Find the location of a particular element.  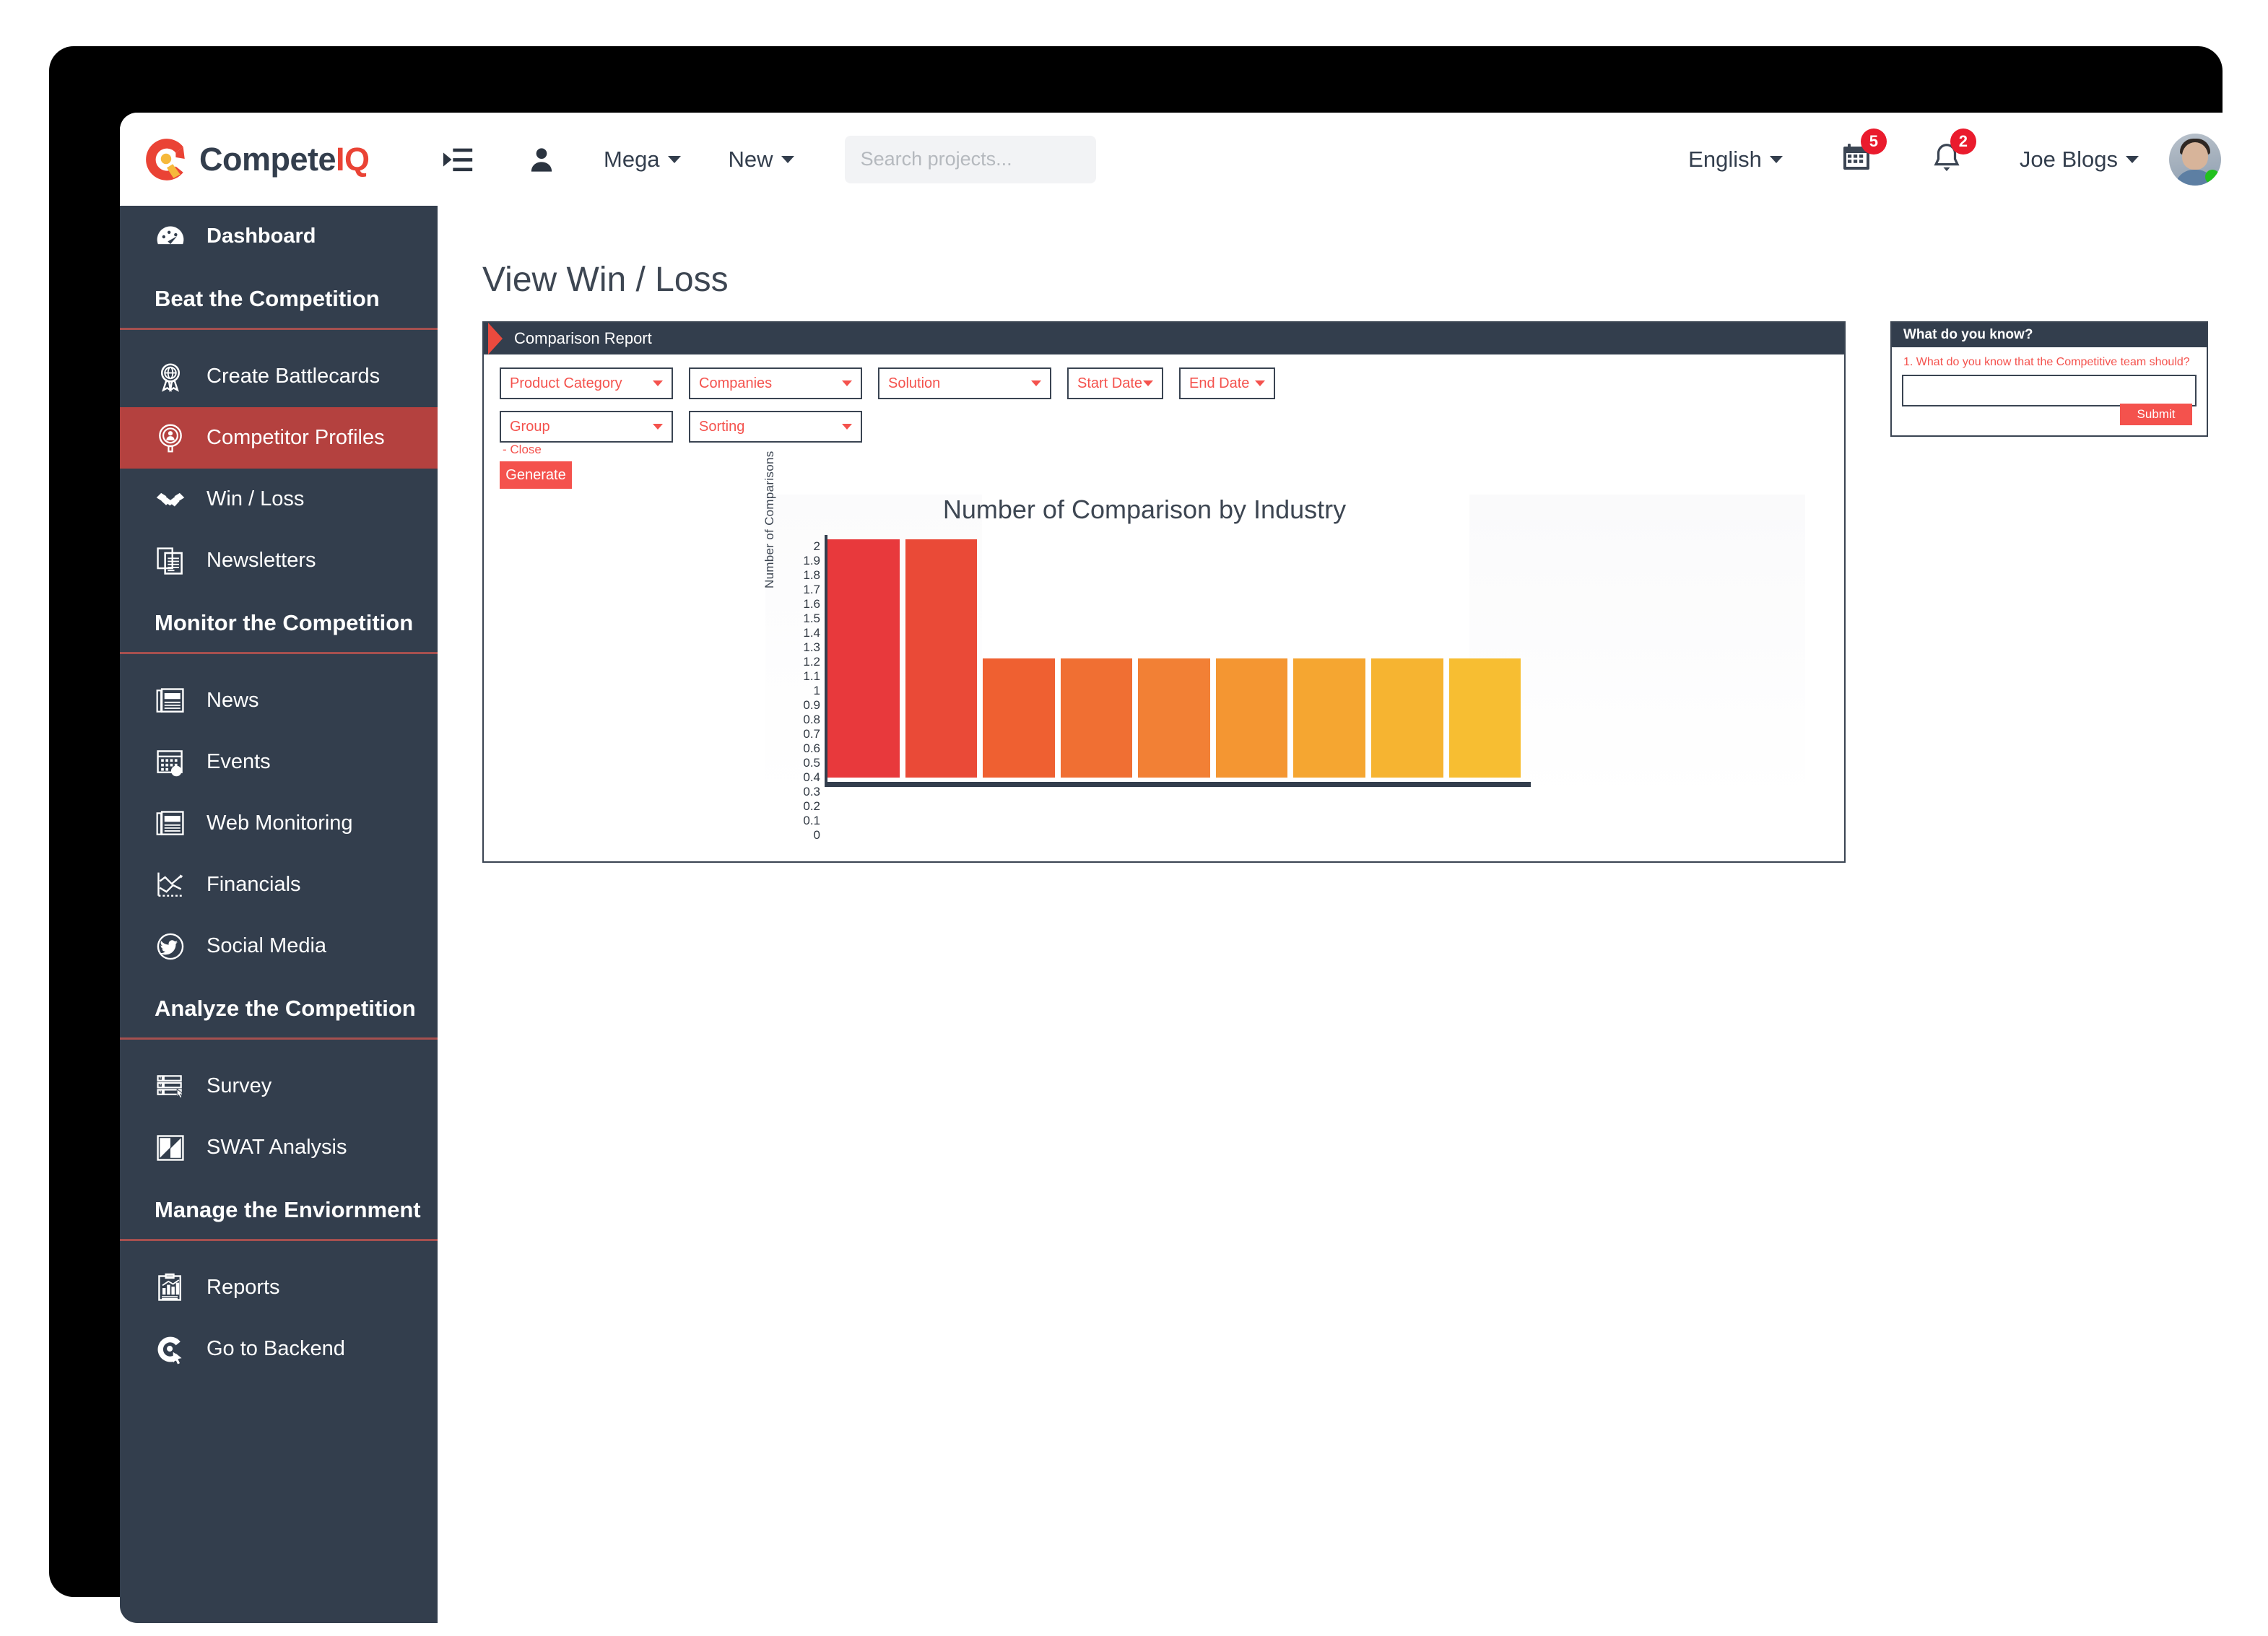

filter-product-category: Product Category is located at coordinates (586, 383).